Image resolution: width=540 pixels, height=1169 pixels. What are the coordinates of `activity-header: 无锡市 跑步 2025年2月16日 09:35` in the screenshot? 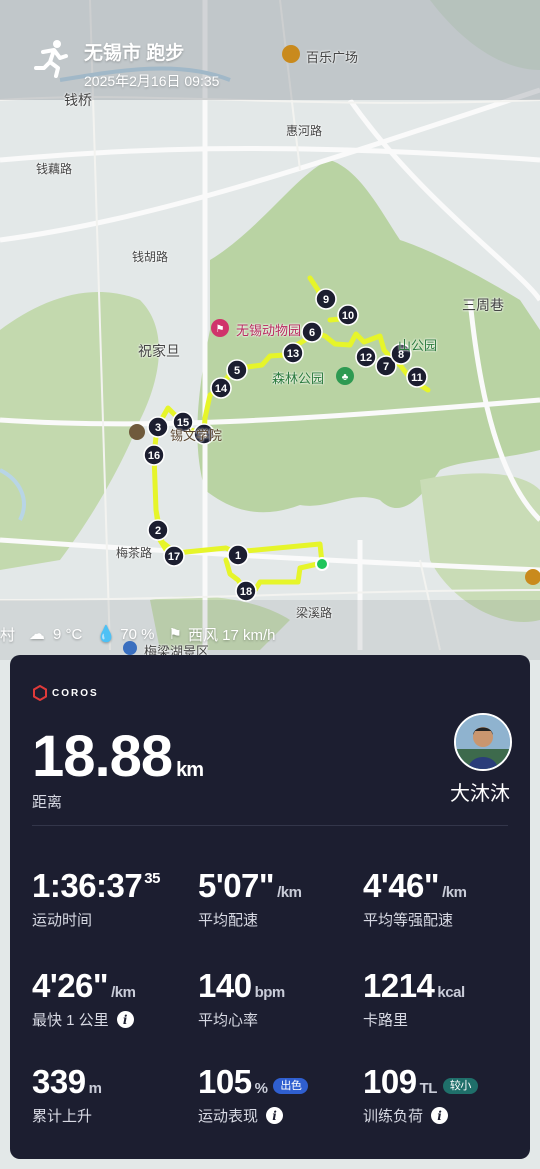 It's located at (124, 64).